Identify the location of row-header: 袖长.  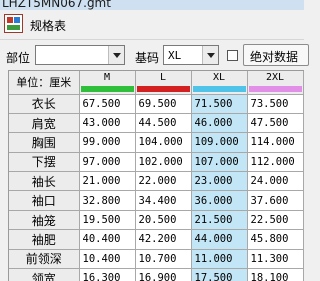
(44, 181).